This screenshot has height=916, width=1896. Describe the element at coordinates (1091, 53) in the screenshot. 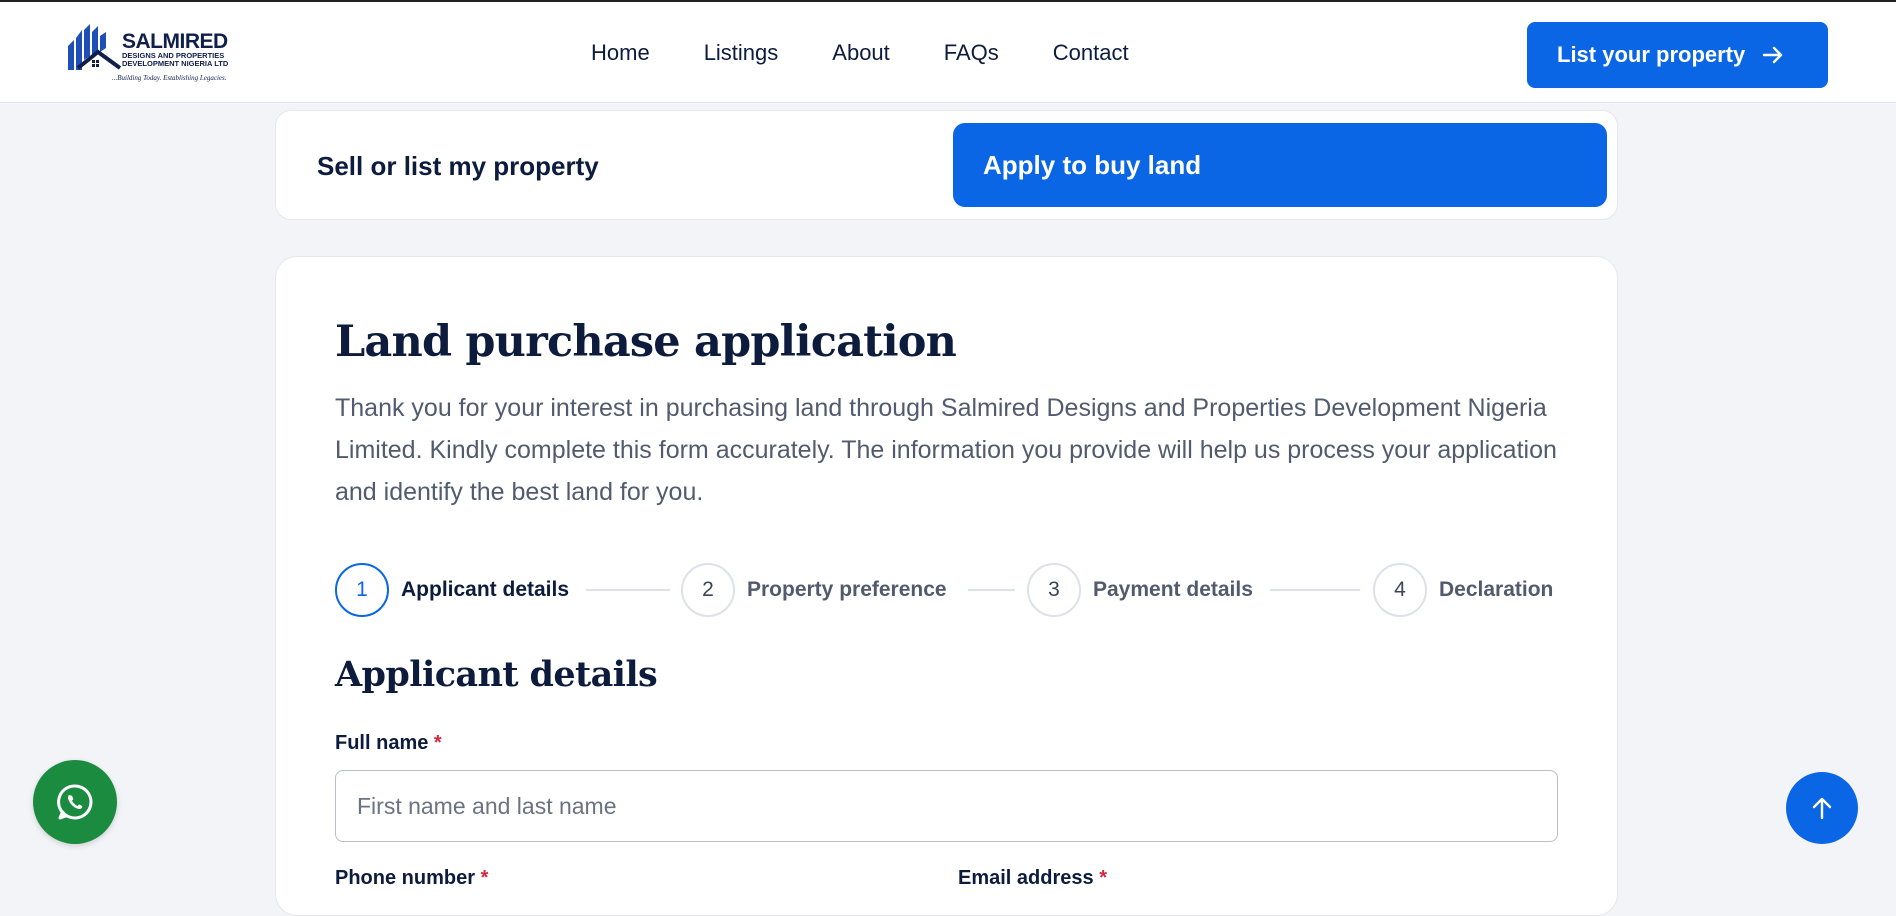

I see `nav-contact: Contact` at that location.